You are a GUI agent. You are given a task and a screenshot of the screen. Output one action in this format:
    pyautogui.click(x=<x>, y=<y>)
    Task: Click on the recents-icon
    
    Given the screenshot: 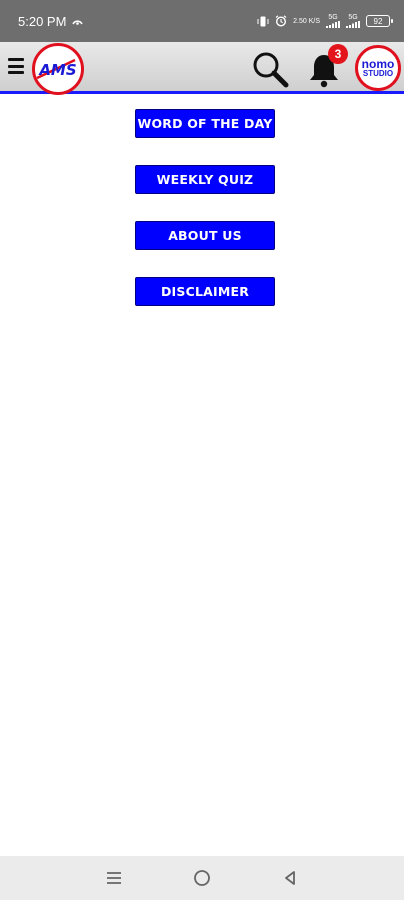 What is the action you would take?
    pyautogui.click(x=114, y=878)
    